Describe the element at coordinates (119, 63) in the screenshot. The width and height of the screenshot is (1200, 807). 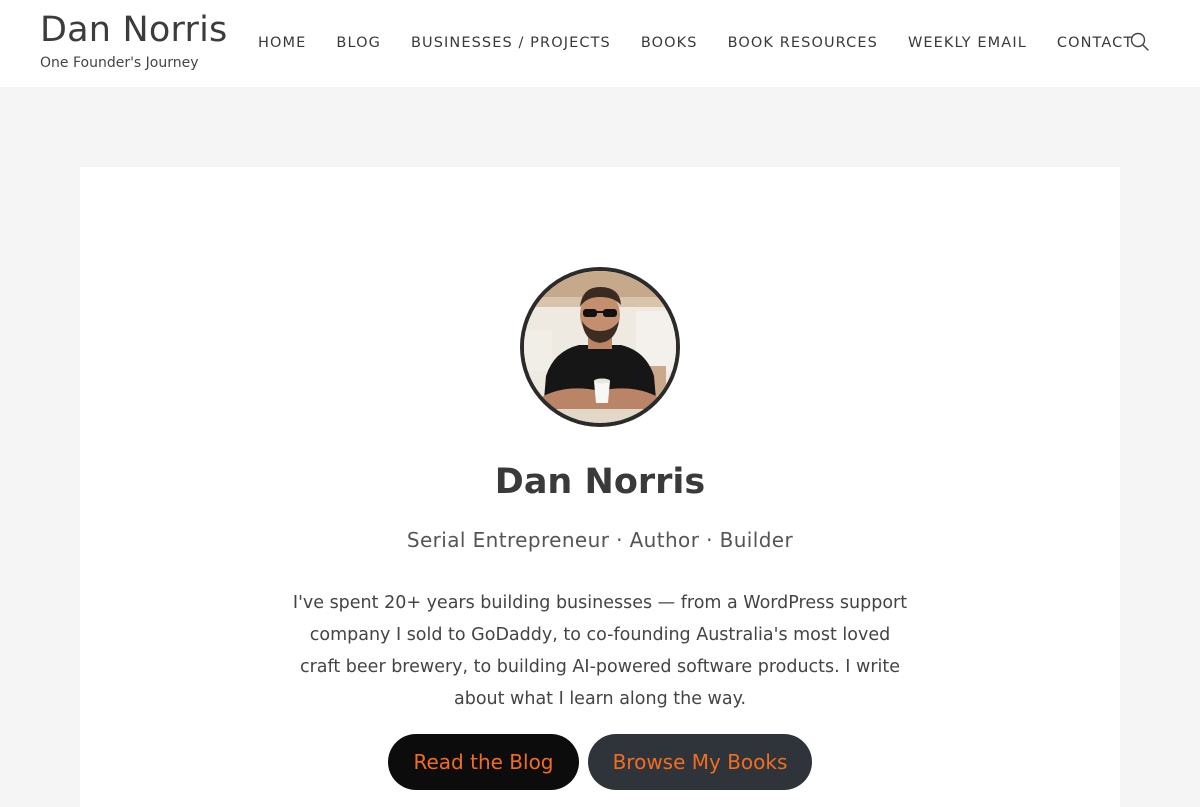
I see `site-tagline: One Founder's Journey` at that location.